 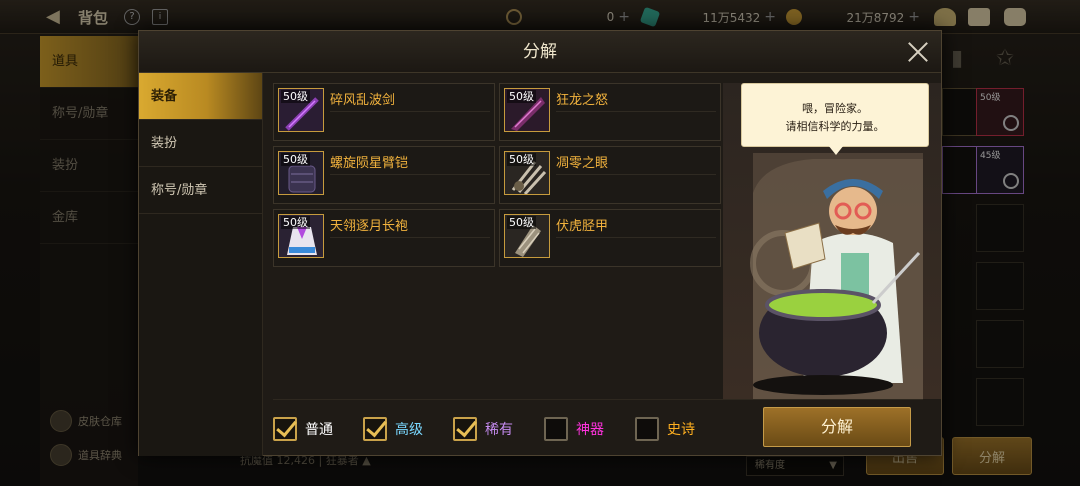 What do you see at coordinates (527, 110) in the screenshot?
I see `blade-icon: 50级` at bounding box center [527, 110].